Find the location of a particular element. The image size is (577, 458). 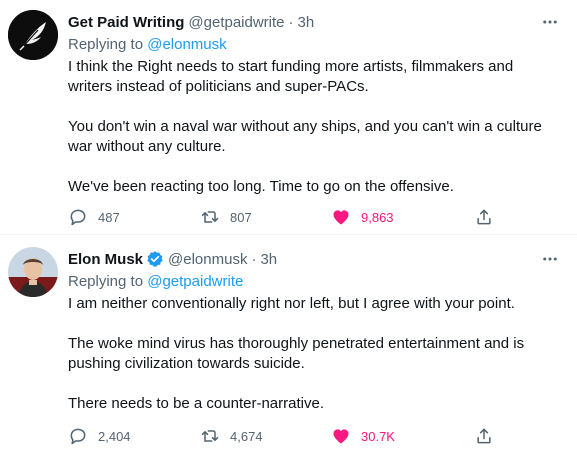

reply-button: 2,404 is located at coordinates (99, 436).